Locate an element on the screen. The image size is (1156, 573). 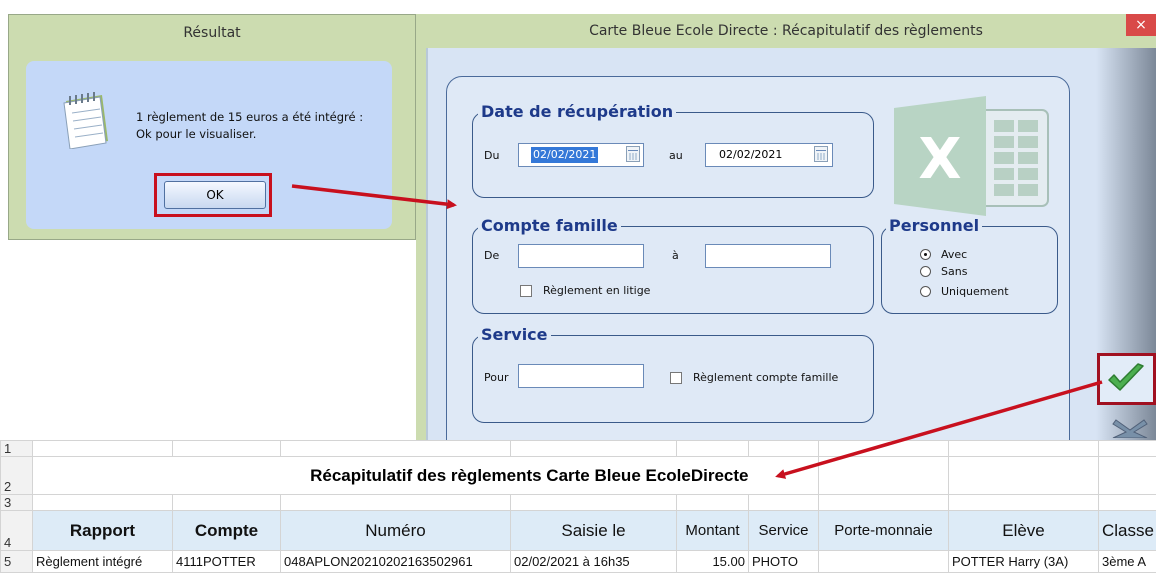
staff-group is located at coordinates (969, 270).